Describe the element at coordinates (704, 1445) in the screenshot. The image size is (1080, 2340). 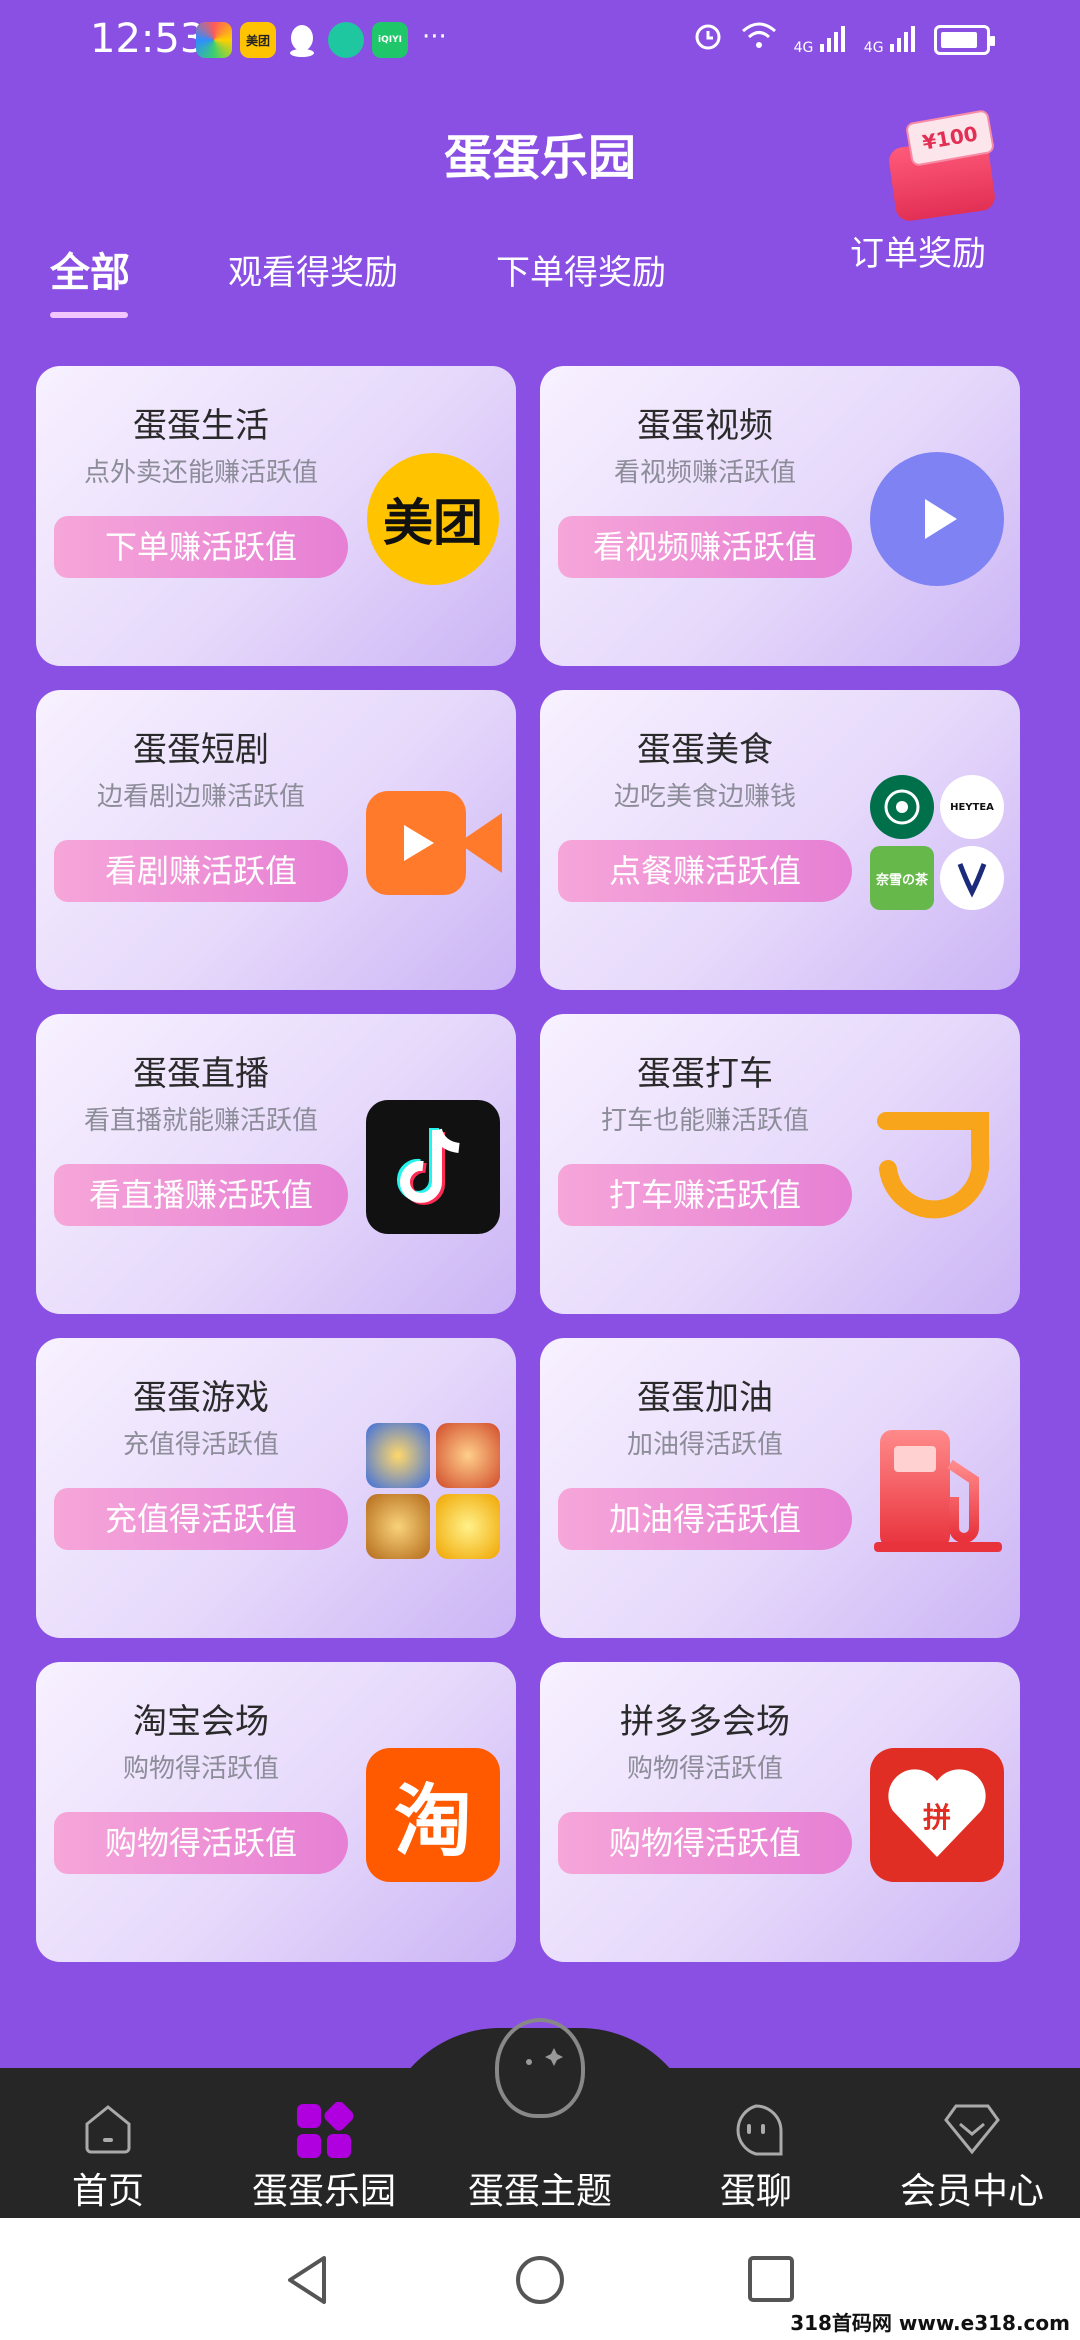
I see `card-subtitle: 加油得活跃值` at that location.